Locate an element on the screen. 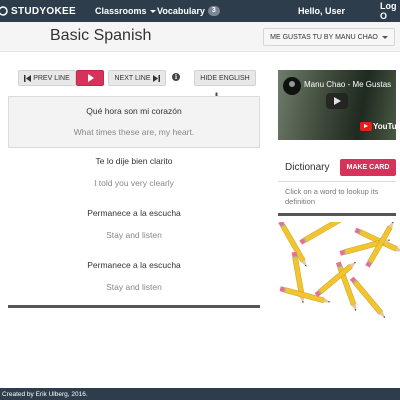 This screenshot has height=400, width=400. nav-vocabulary-label: Vocabulary is located at coordinates (181, 11).